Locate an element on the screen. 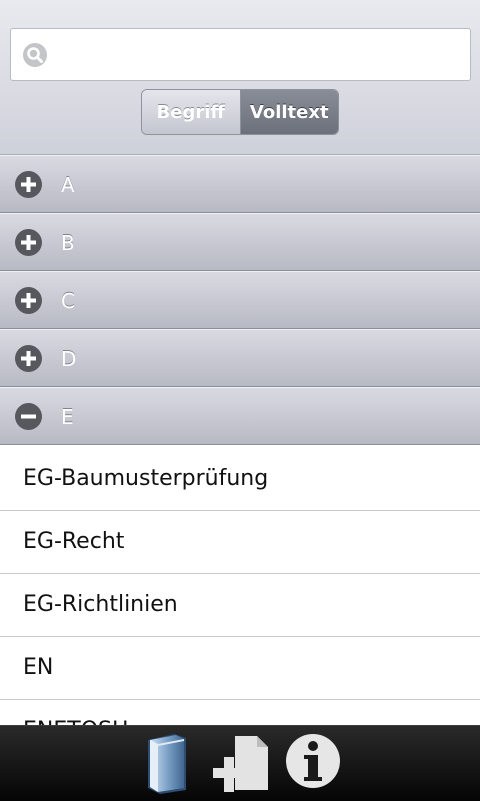 Image resolution: width=480 pixels, height=801 pixels. section-d: D is located at coordinates (240, 358).